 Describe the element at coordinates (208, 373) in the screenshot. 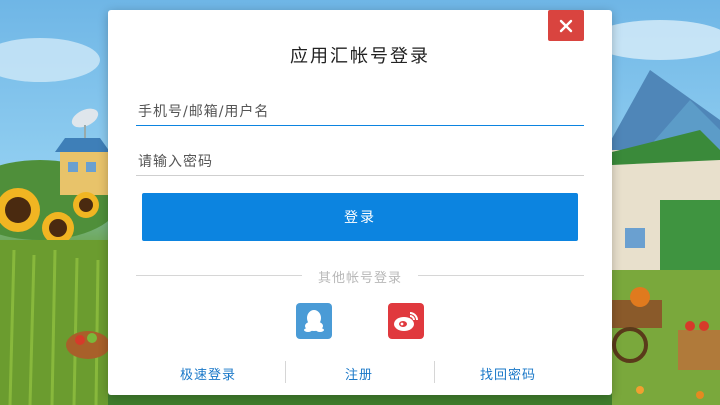

I see `quick-login-link: 极速登录` at that location.